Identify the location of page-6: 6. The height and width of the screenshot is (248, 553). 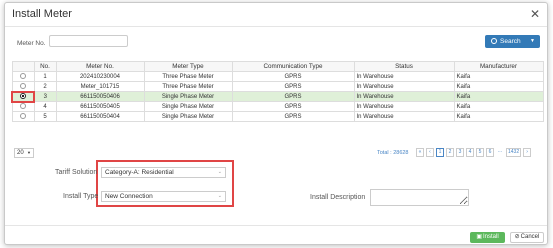
(490, 152).